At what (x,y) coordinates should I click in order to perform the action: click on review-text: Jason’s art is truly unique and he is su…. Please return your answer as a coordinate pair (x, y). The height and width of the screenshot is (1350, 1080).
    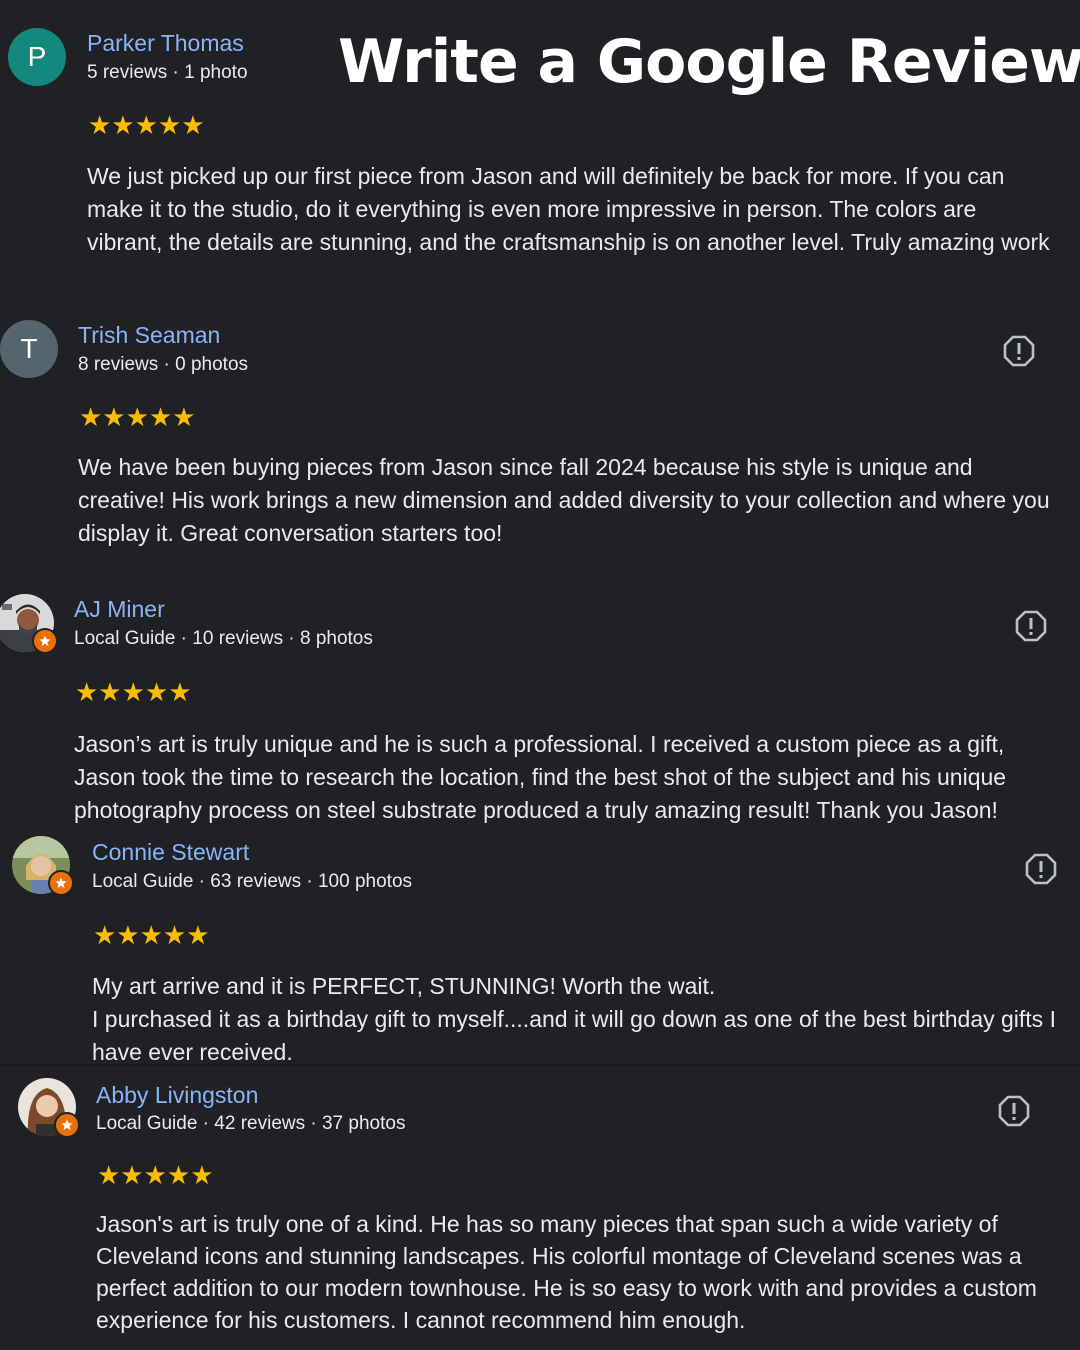
    Looking at the image, I should click on (540, 777).